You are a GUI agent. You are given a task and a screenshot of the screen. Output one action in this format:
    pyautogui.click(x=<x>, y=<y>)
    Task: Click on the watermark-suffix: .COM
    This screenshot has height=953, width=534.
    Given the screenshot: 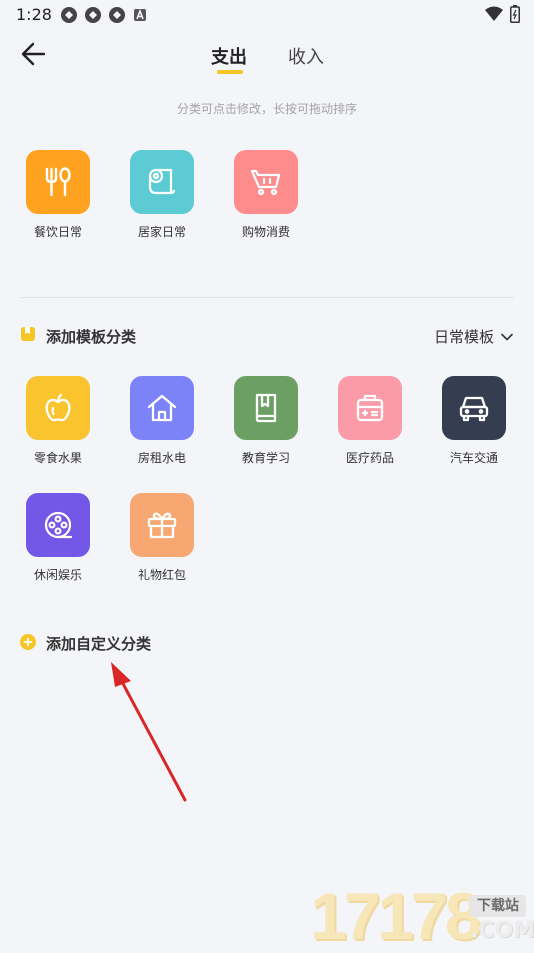 What is the action you would take?
    pyautogui.click(x=502, y=930)
    